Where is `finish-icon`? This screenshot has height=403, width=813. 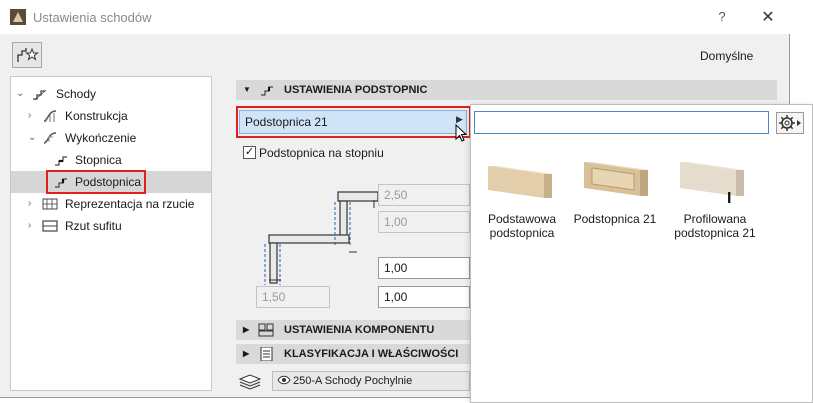
finish-icon is located at coordinates (50, 138).